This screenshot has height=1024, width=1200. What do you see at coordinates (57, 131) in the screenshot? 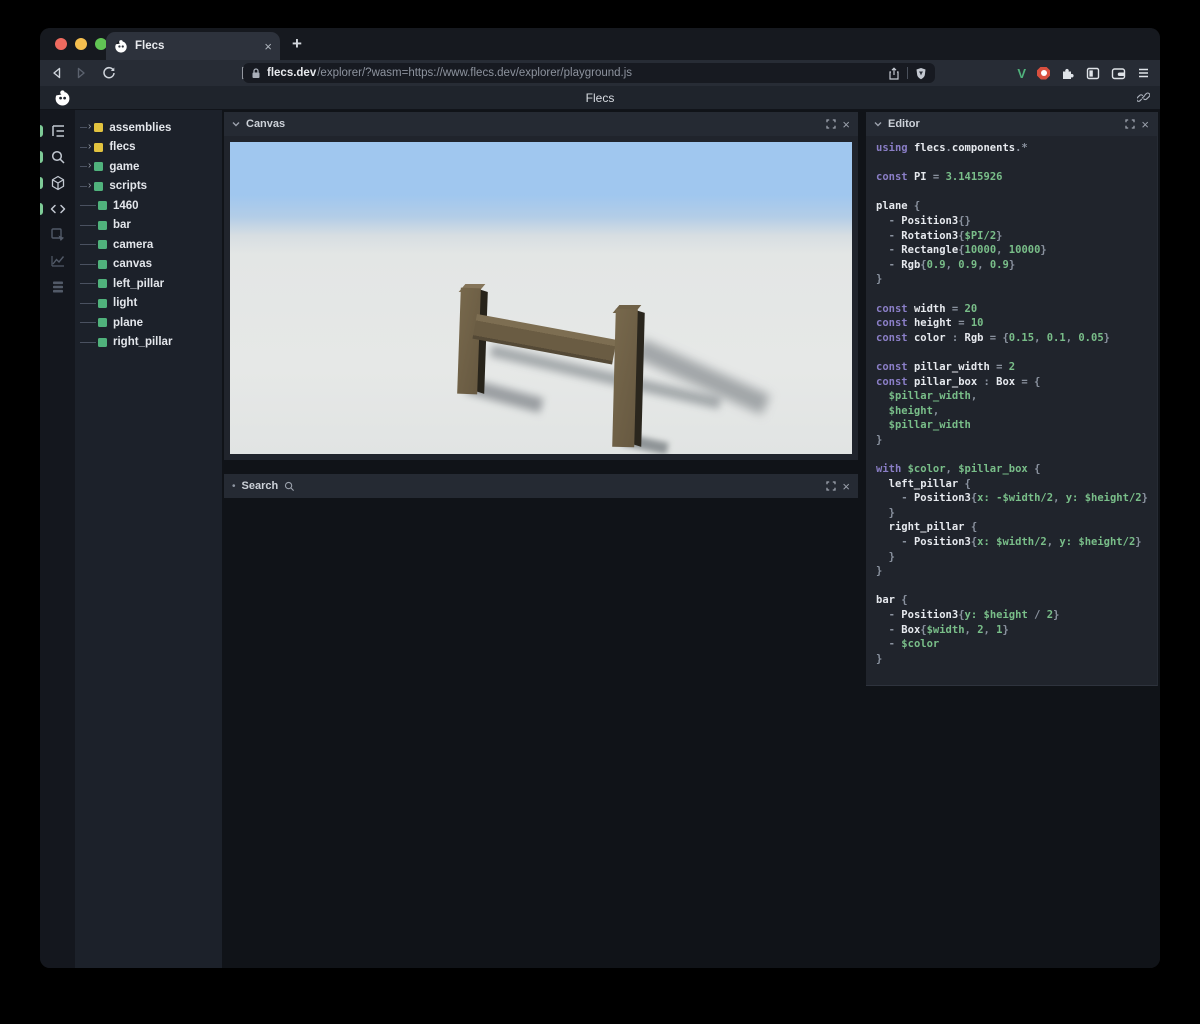
I see `rail-item-outline-tree` at bounding box center [57, 131].